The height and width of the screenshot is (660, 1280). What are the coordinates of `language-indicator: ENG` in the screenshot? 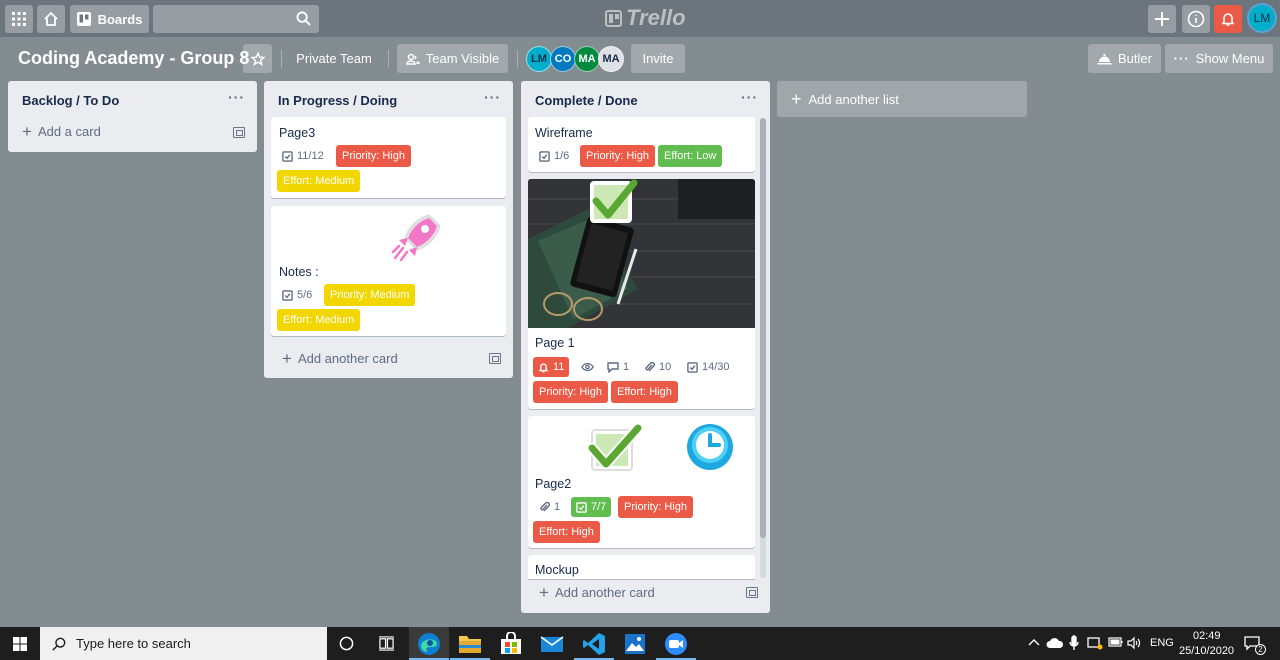 It's located at (1162, 643).